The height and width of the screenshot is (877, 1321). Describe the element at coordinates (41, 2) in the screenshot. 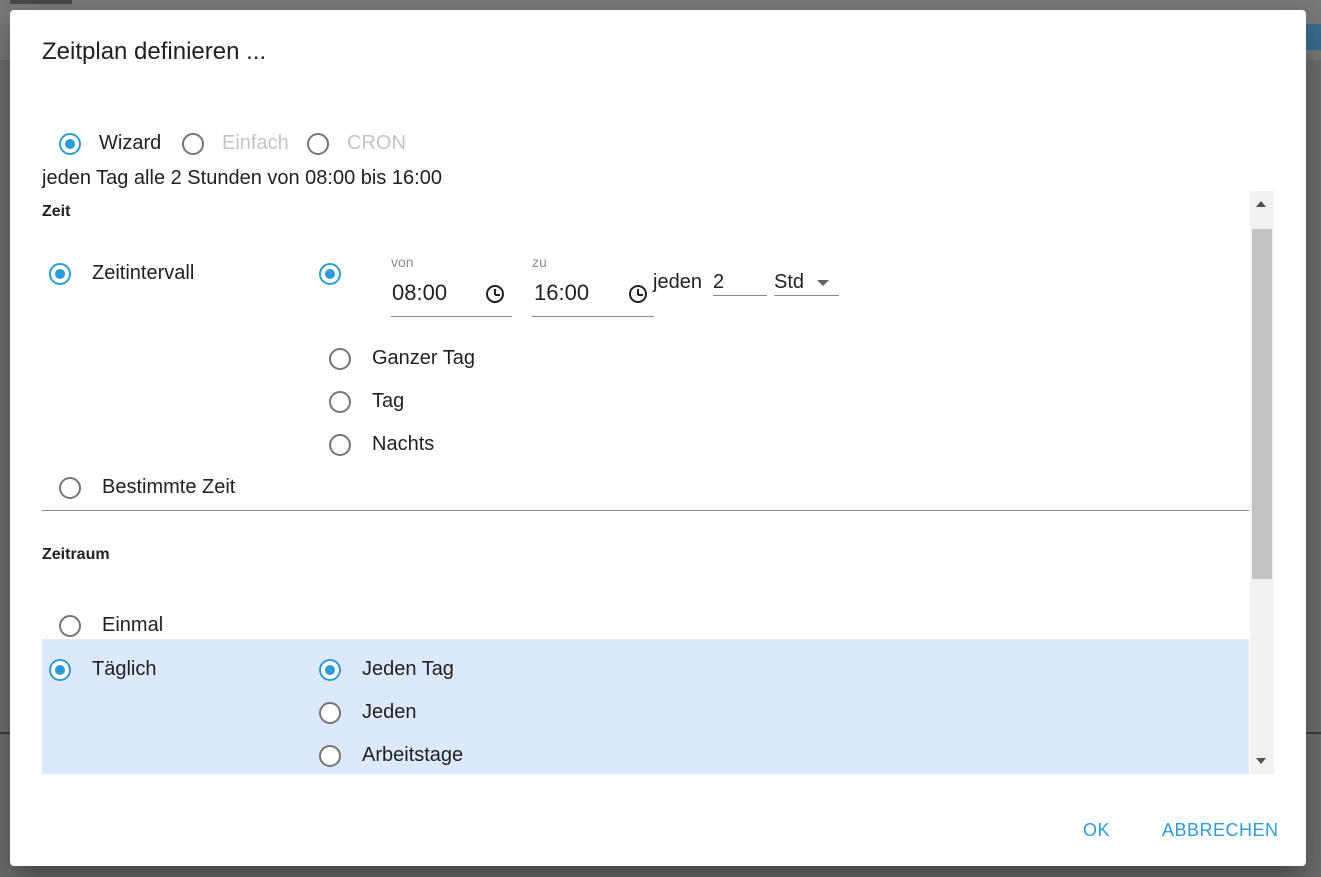

I see `background-tab-indicator` at that location.